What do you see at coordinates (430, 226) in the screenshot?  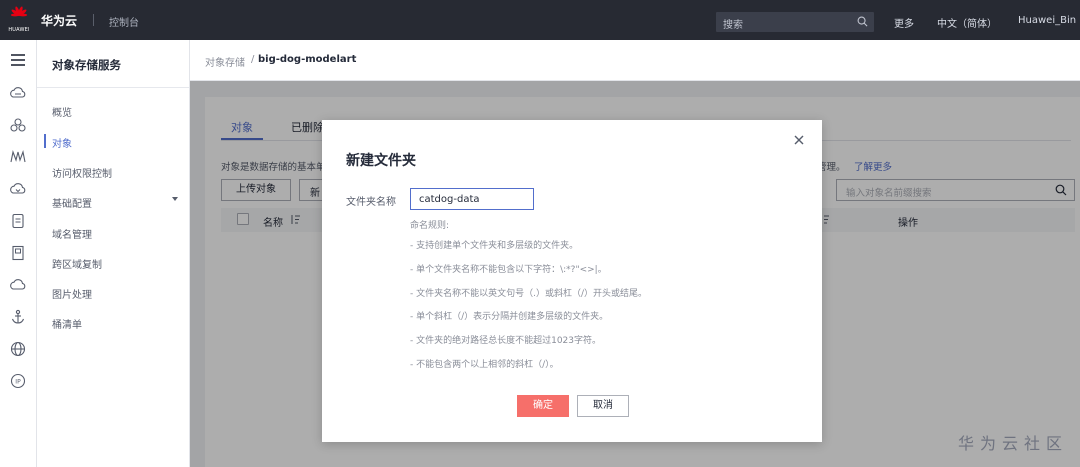 I see `naming-rules-title: 命名规则:` at bounding box center [430, 226].